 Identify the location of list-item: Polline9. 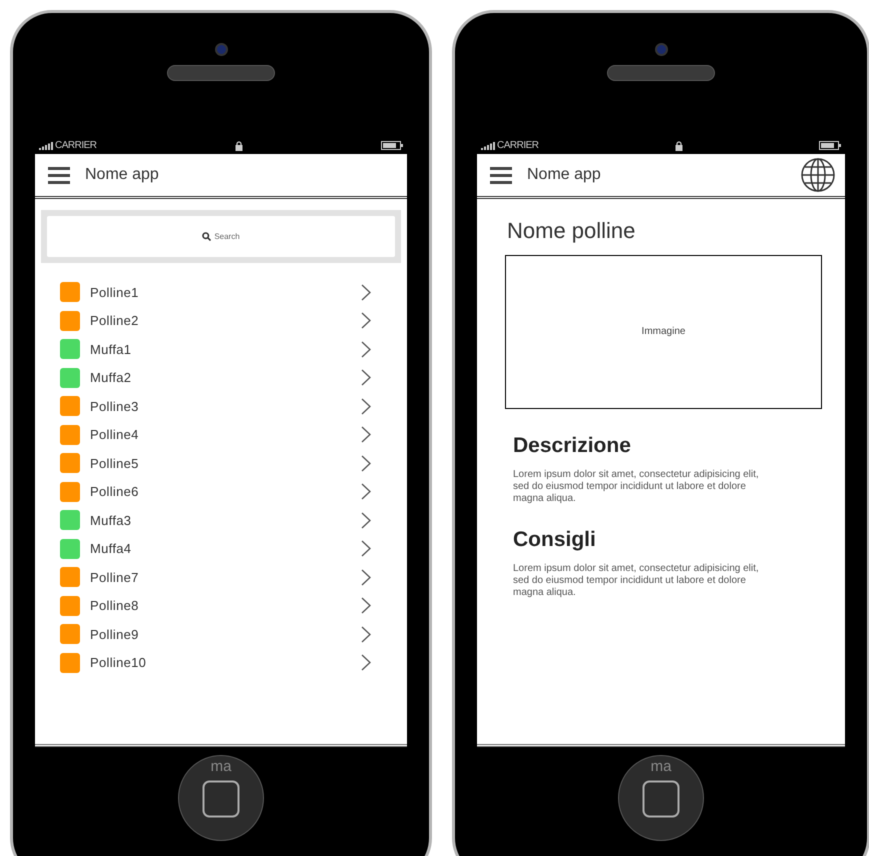
(221, 634).